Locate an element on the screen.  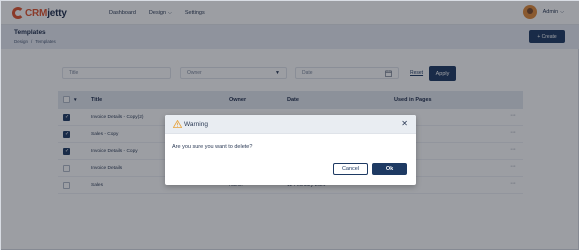
dialog-header: Warning ✕ is located at coordinates (290, 124).